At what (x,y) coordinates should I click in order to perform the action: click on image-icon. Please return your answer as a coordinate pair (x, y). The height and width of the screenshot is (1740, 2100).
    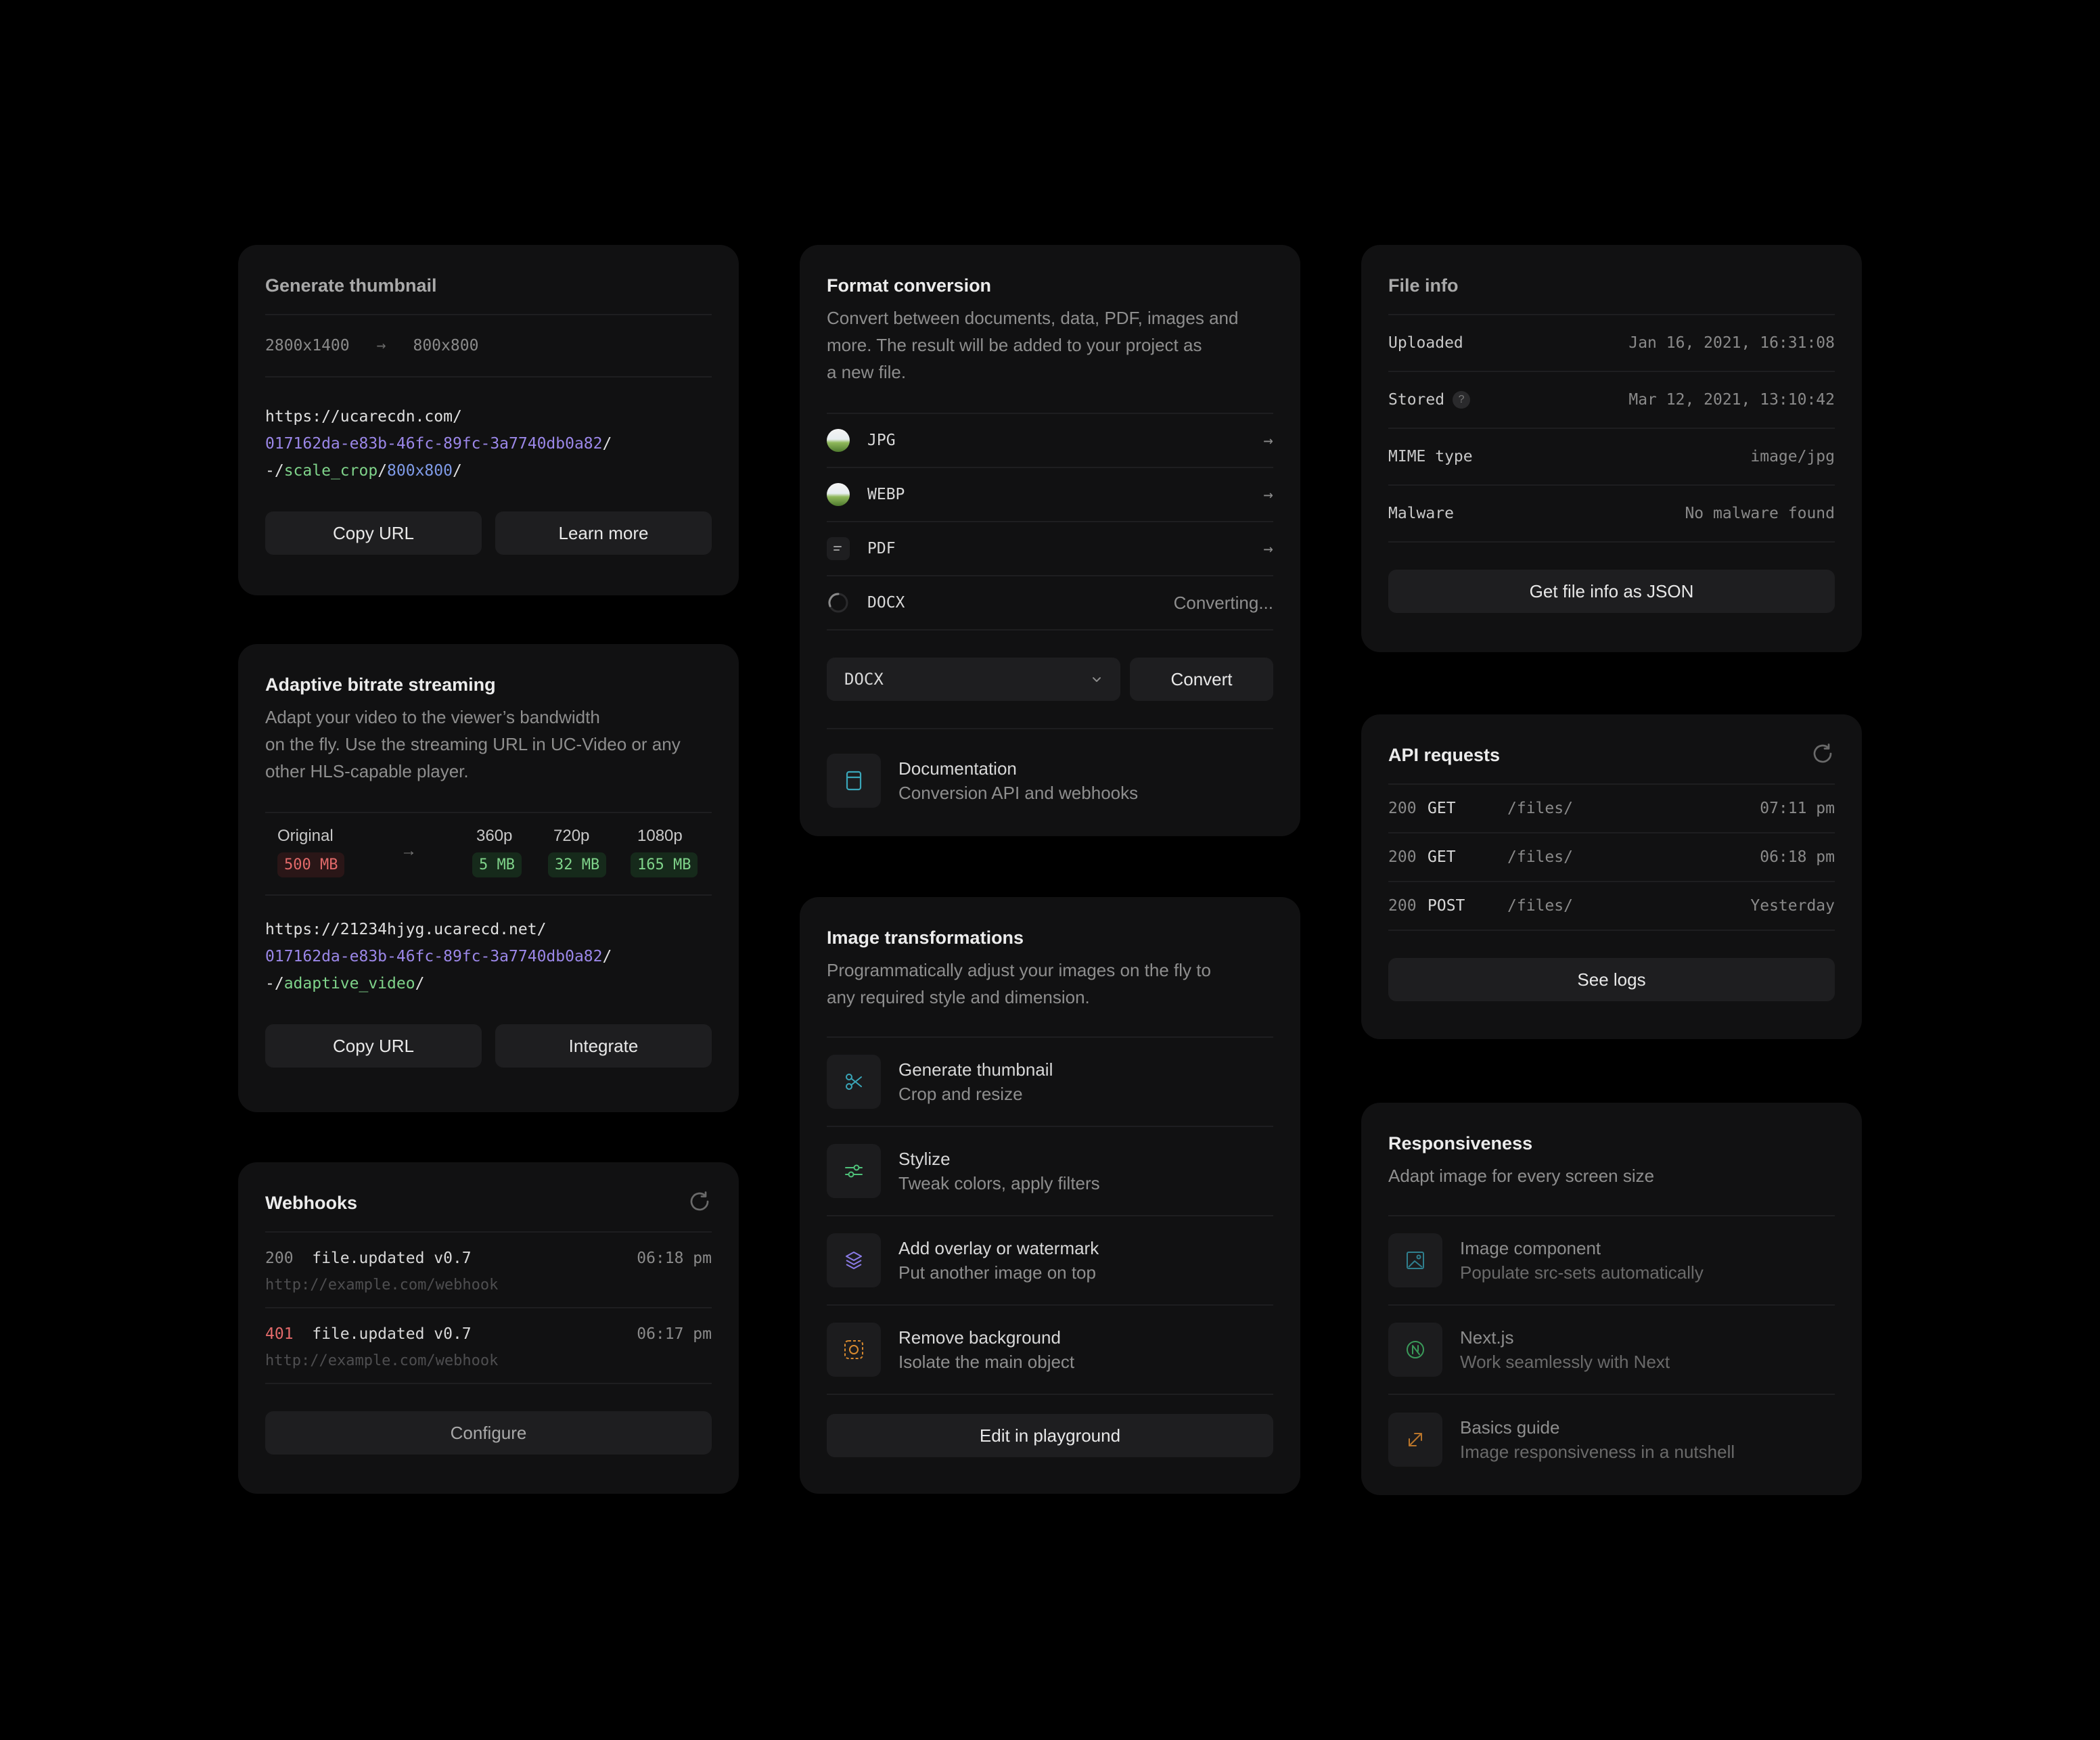
    Looking at the image, I should click on (1415, 1260).